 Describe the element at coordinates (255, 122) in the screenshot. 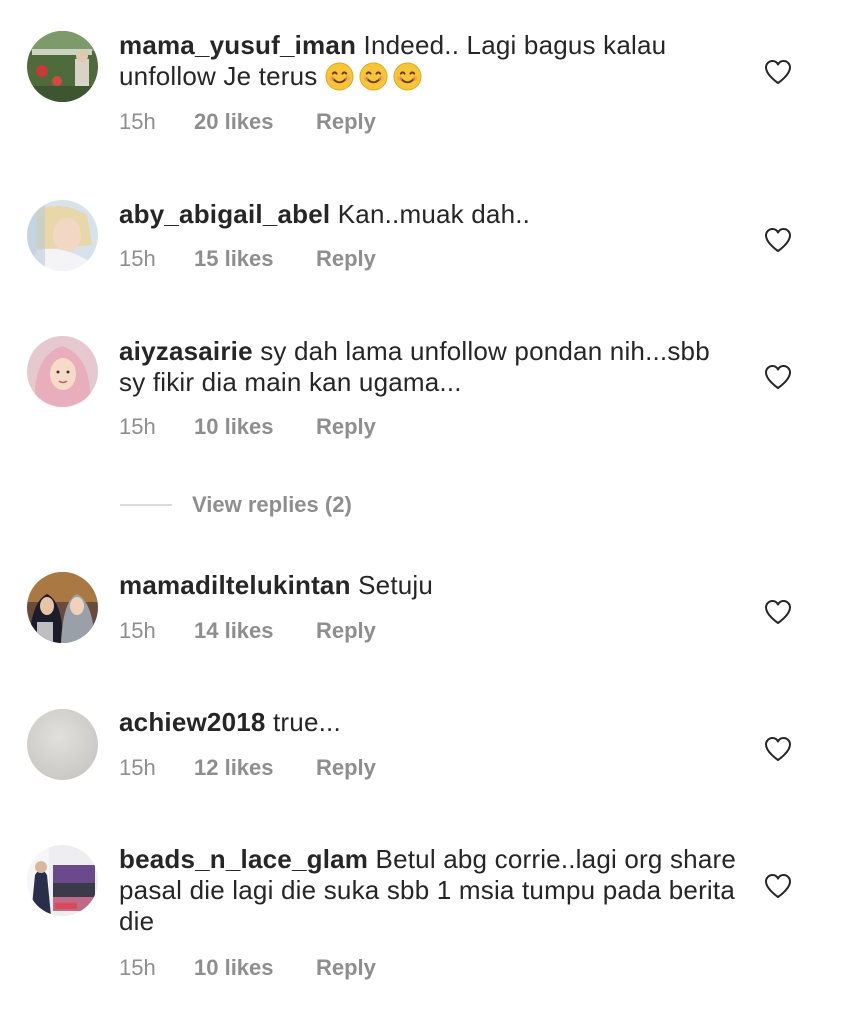

I see `comment-likes: 20 likes` at that location.